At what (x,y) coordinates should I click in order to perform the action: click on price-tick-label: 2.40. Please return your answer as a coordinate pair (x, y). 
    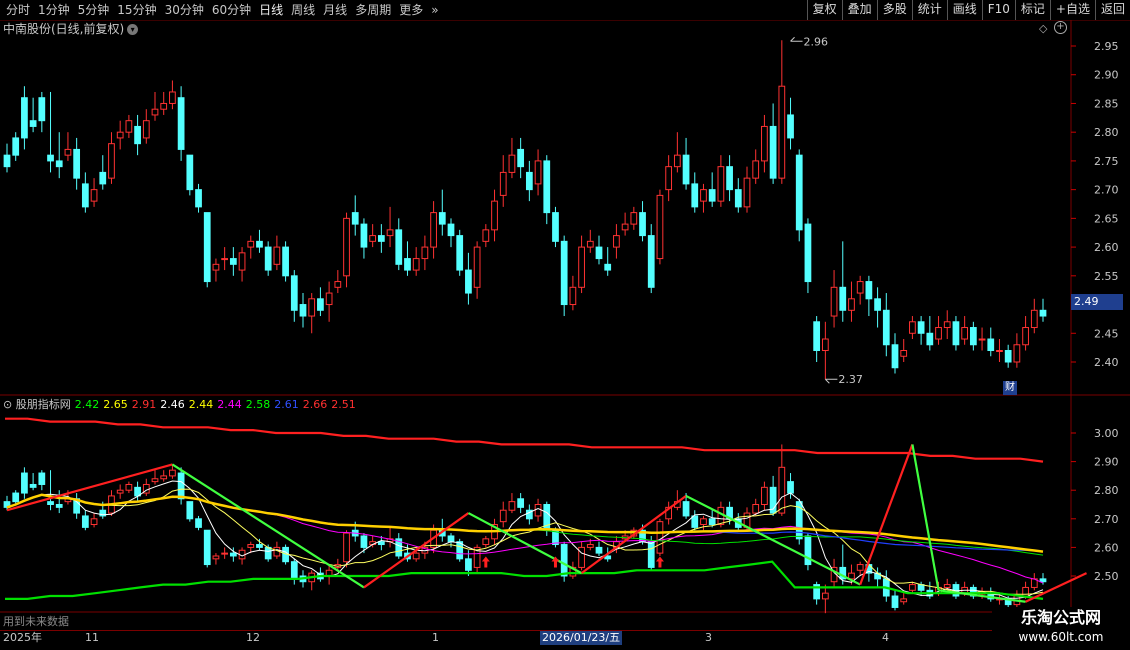
    Looking at the image, I should click on (1106, 362).